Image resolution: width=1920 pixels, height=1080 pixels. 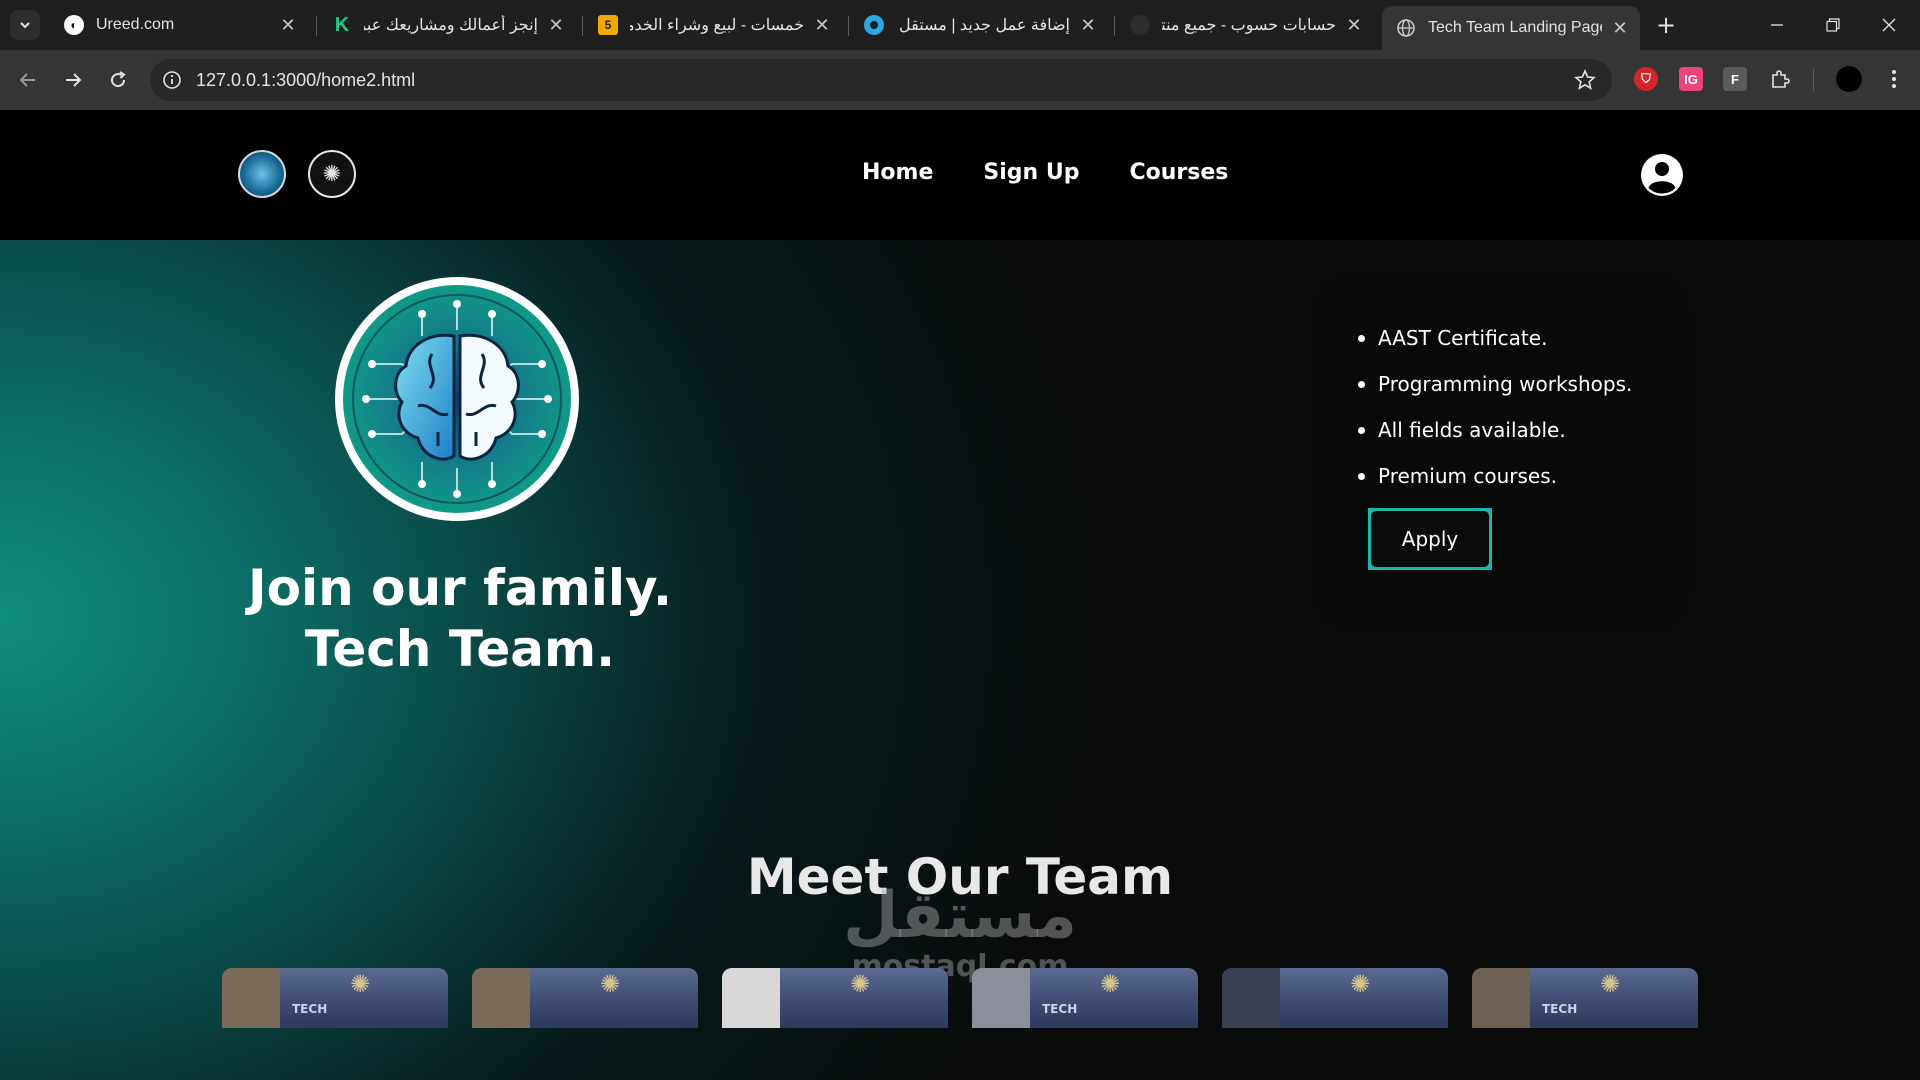 I want to click on hero-heading-line2: Tech Team., so click(x=460, y=649).